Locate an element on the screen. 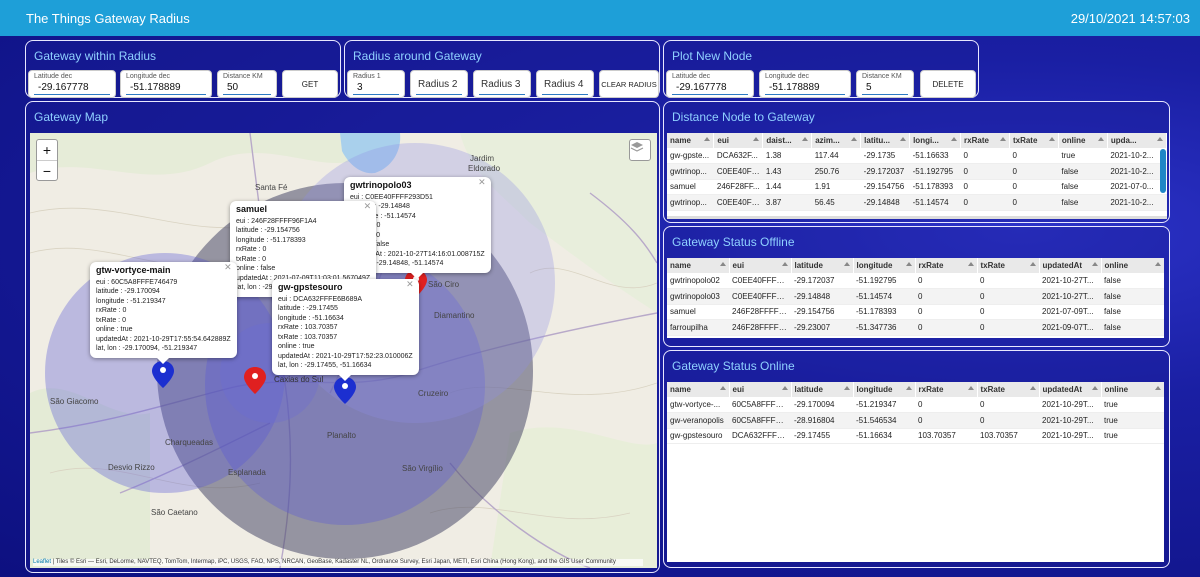  table-cell: -29.17455 is located at coordinates (822, 436).